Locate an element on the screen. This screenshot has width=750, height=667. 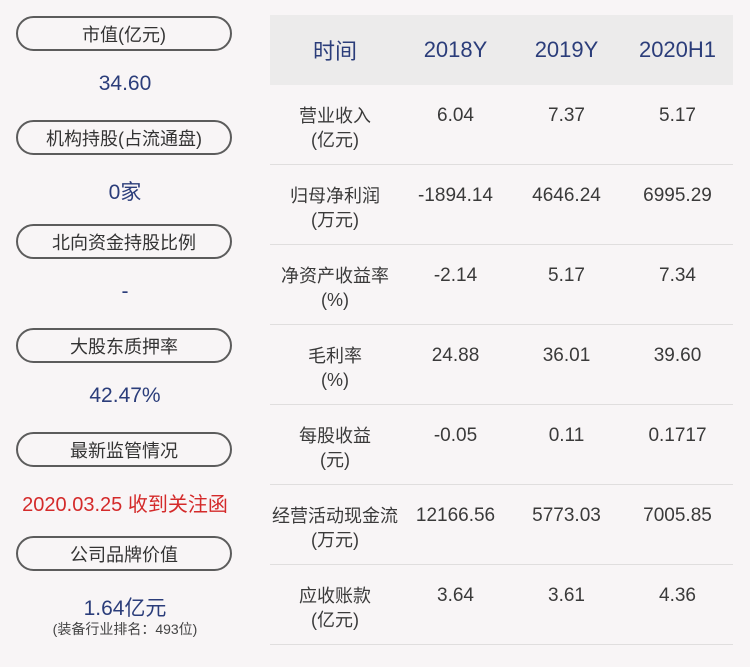
northbound-holding-label: 北向资金持股比例 is located at coordinates (124, 241).